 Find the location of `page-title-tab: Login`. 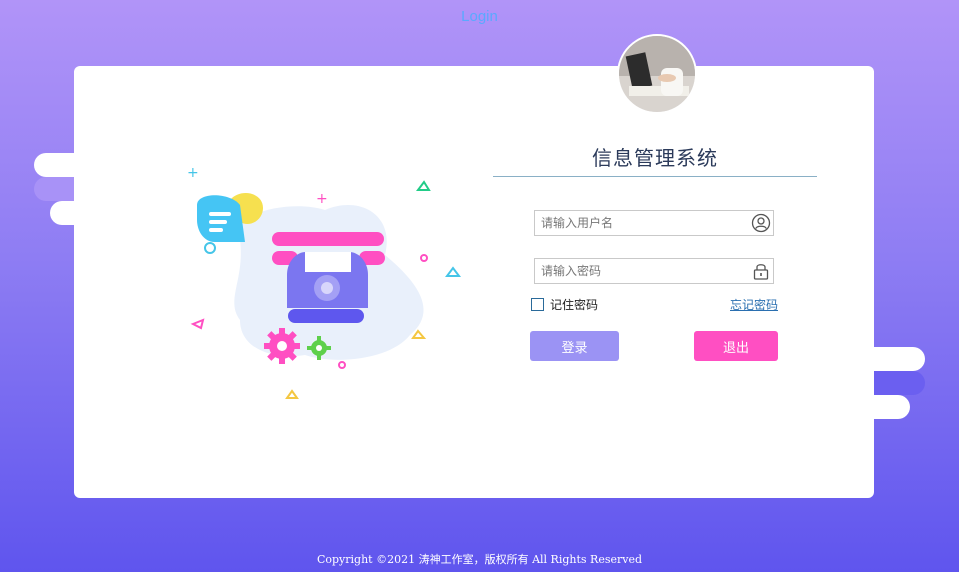

page-title-tab: Login is located at coordinates (479, 16).